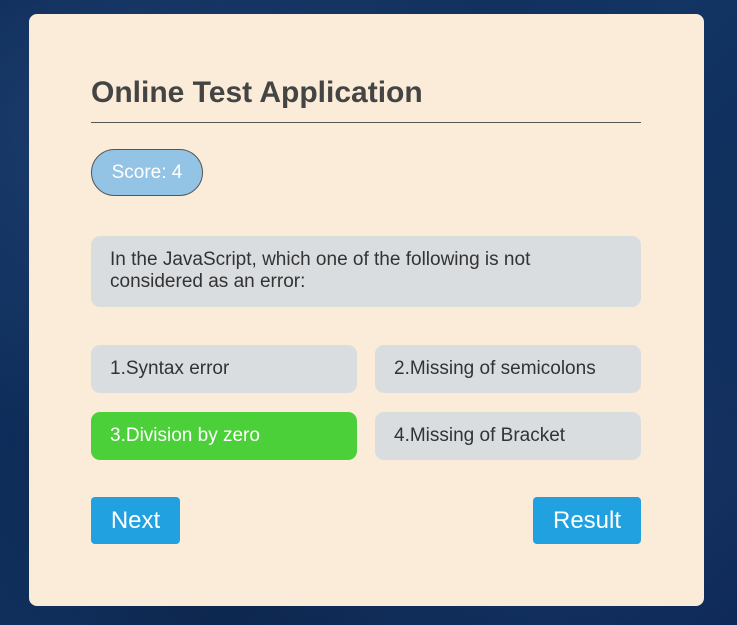  Describe the element at coordinates (147, 172) in the screenshot. I see `score-badge: Score: 4` at that location.